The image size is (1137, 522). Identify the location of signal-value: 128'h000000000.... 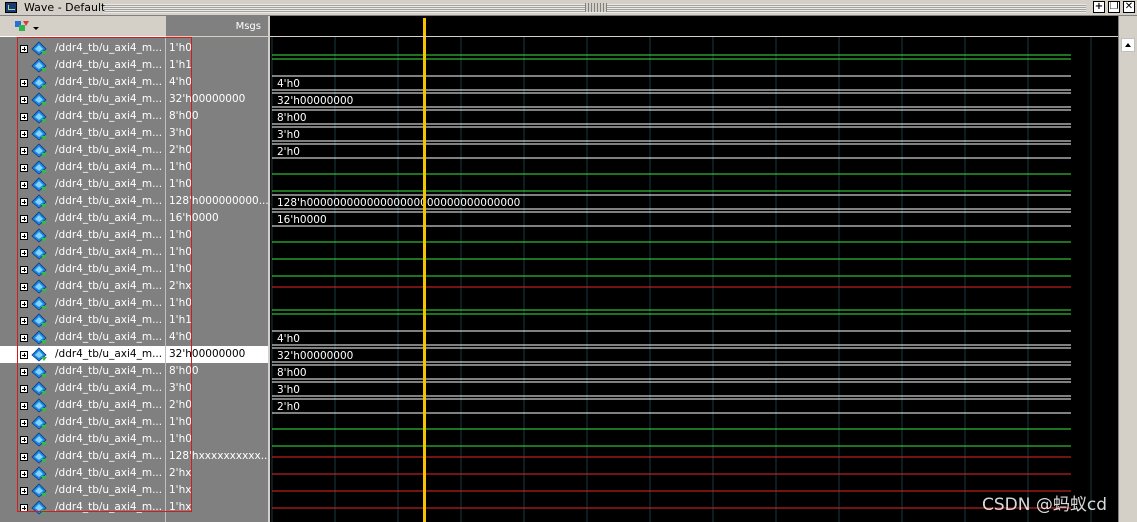
(217, 201).